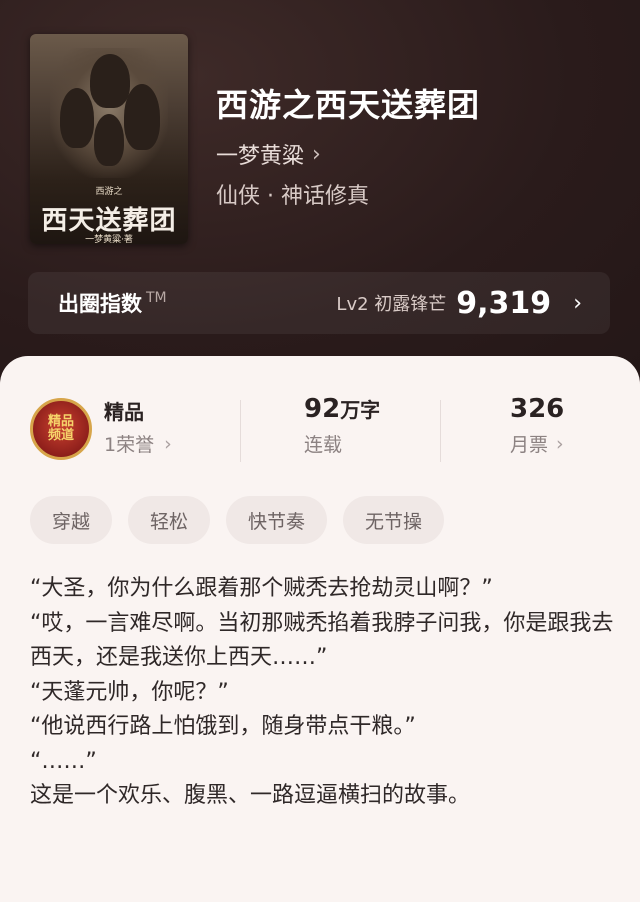  Describe the element at coordinates (360, 410) in the screenshot. I see `word-count-unit: 万字` at that location.